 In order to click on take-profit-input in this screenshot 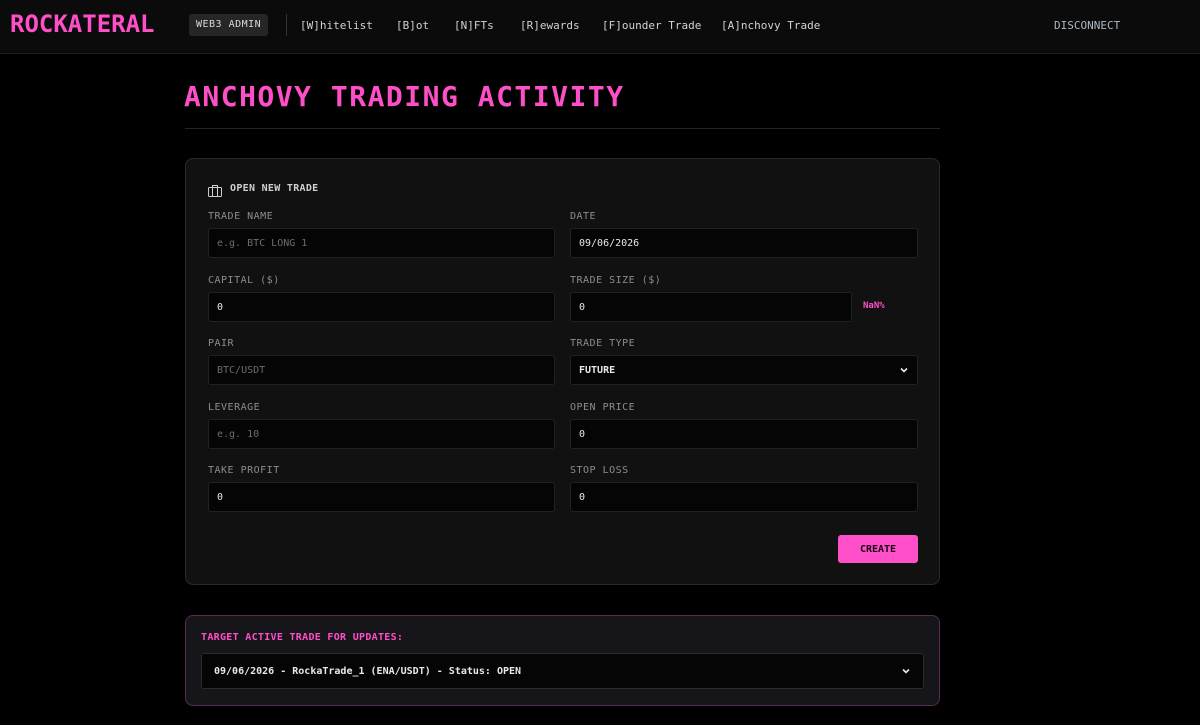, I will do `click(381, 497)`.